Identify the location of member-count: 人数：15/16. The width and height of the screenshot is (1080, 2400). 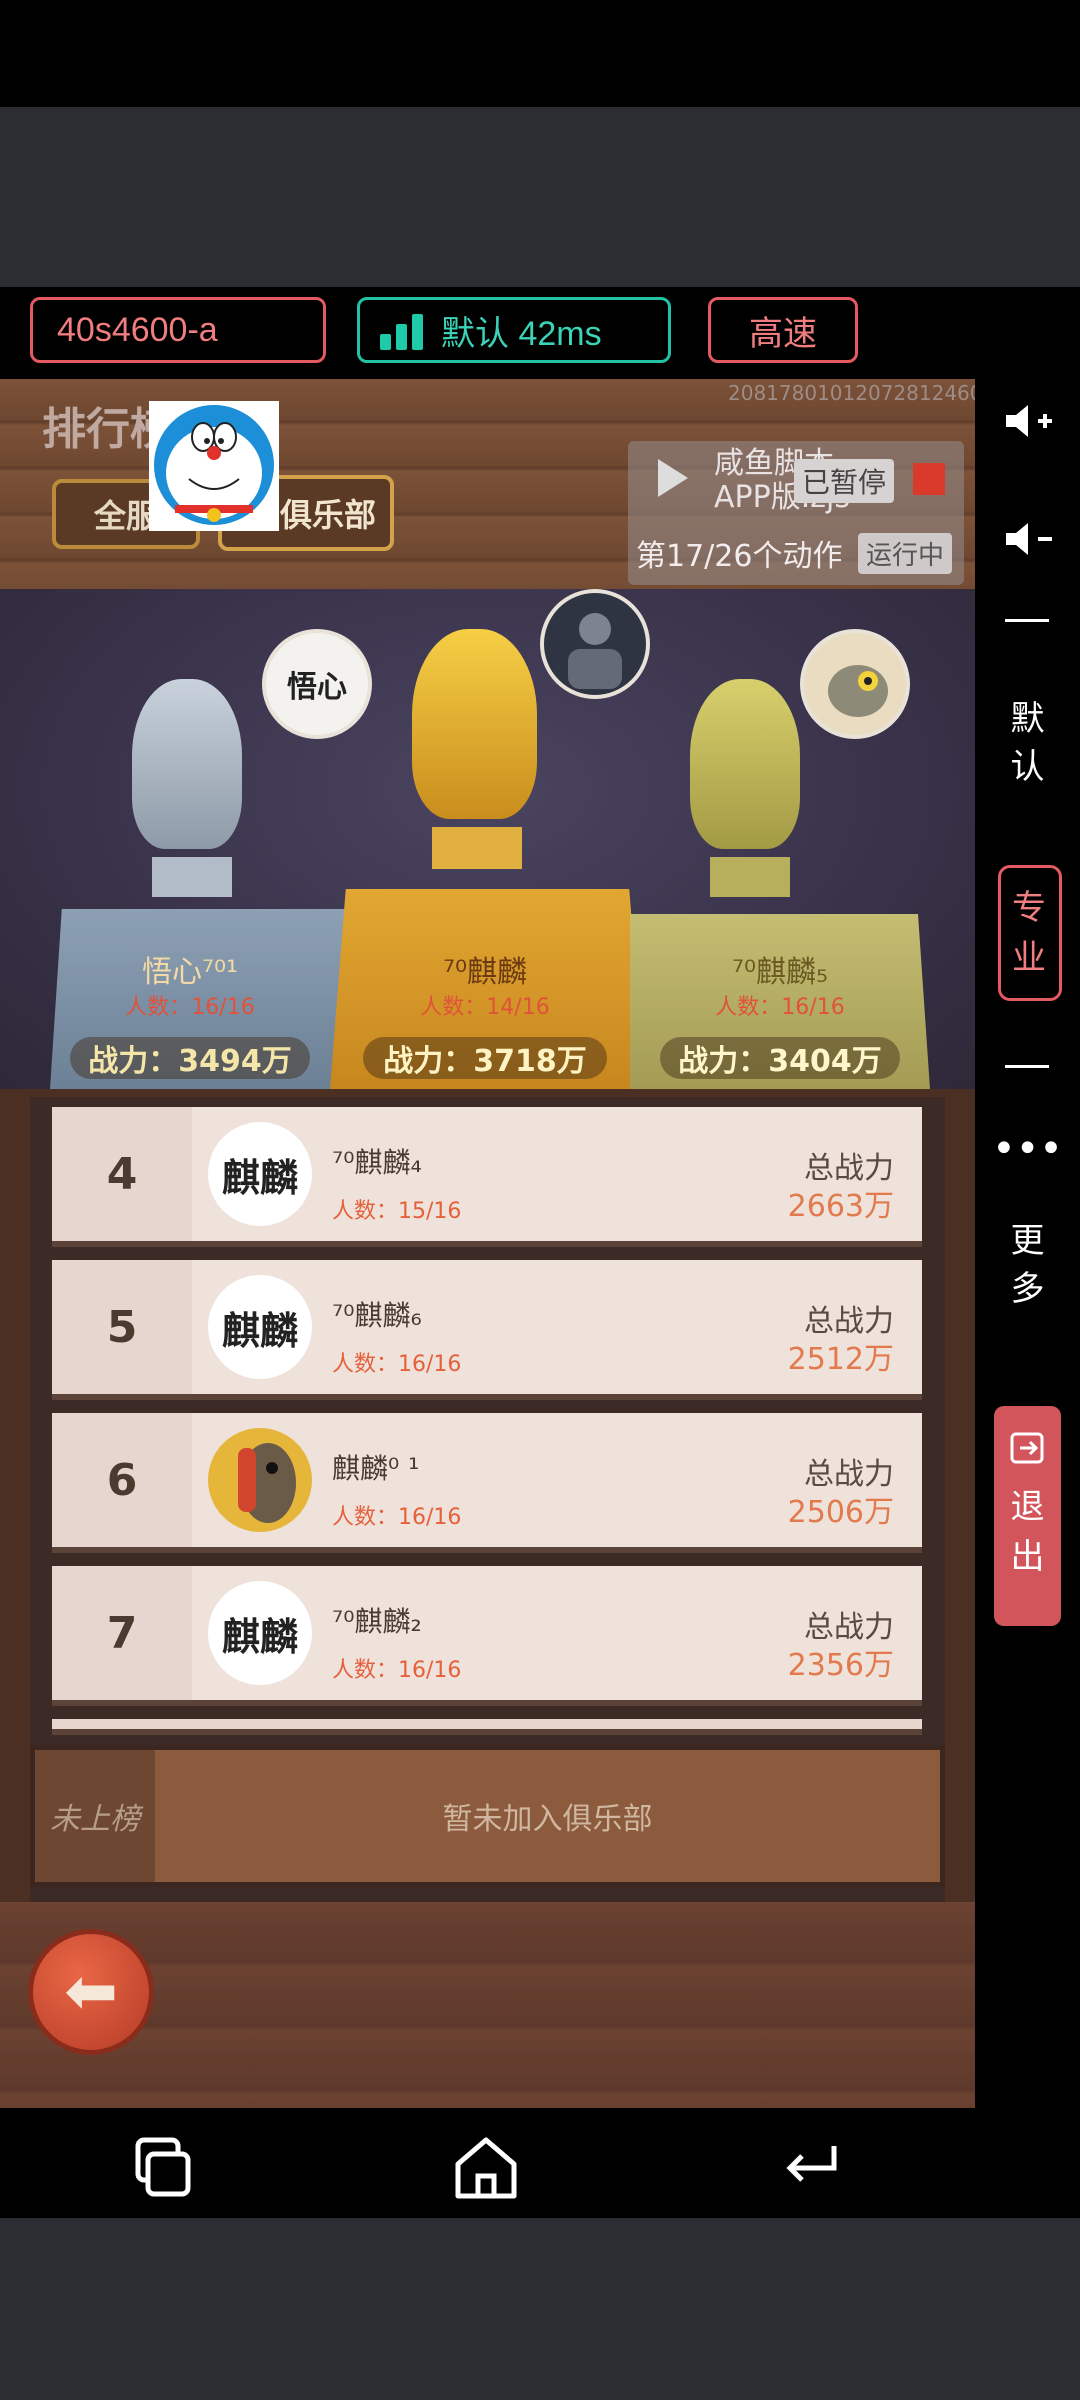
(397, 1211).